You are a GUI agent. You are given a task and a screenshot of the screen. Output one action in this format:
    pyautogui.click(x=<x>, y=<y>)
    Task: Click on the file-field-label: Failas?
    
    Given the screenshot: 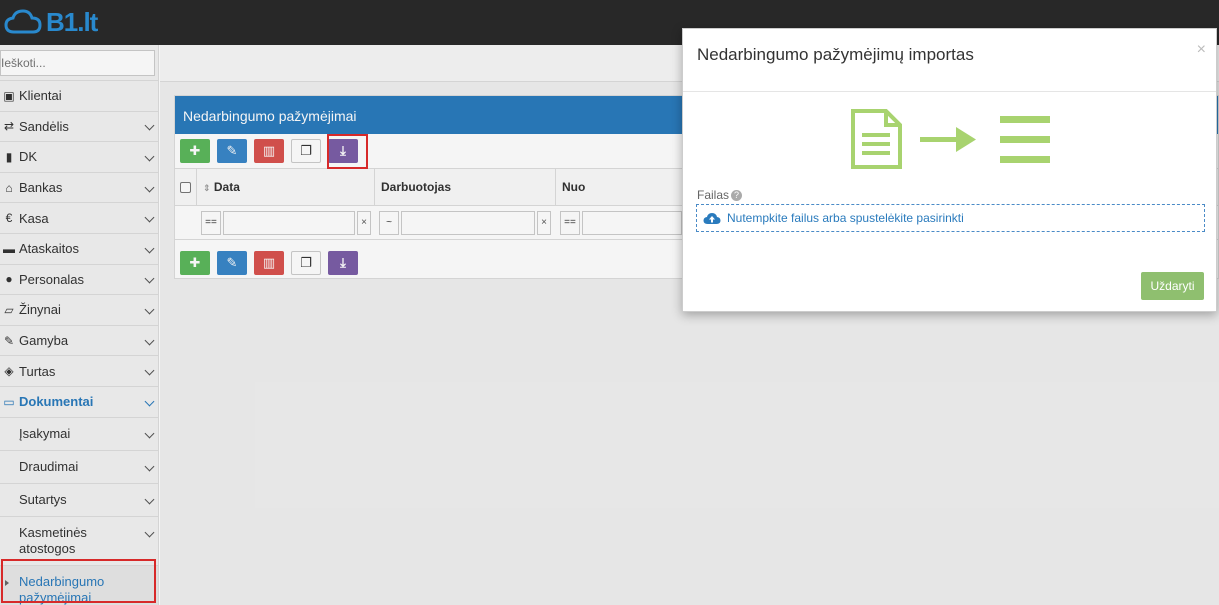 What is the action you would take?
    pyautogui.click(x=720, y=195)
    